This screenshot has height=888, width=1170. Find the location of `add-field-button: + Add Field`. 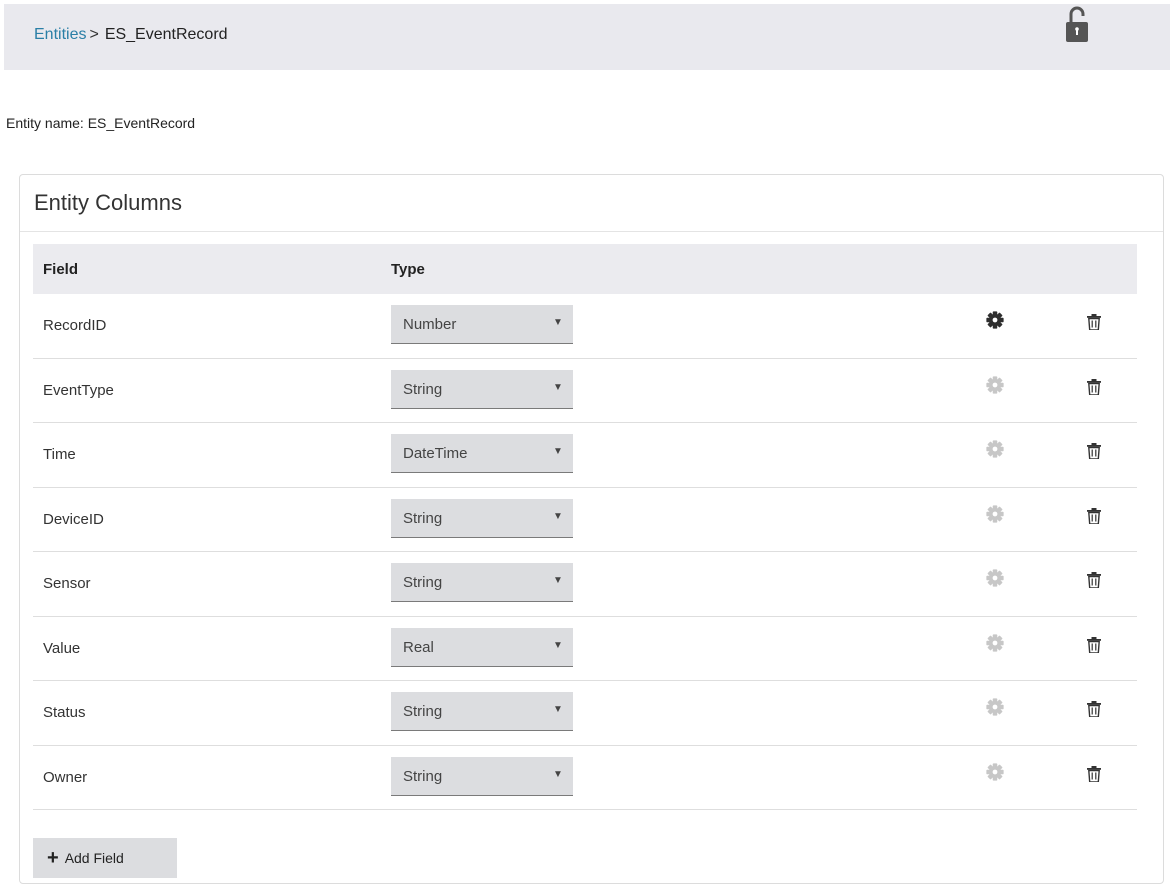

add-field-button: + Add Field is located at coordinates (105, 858).